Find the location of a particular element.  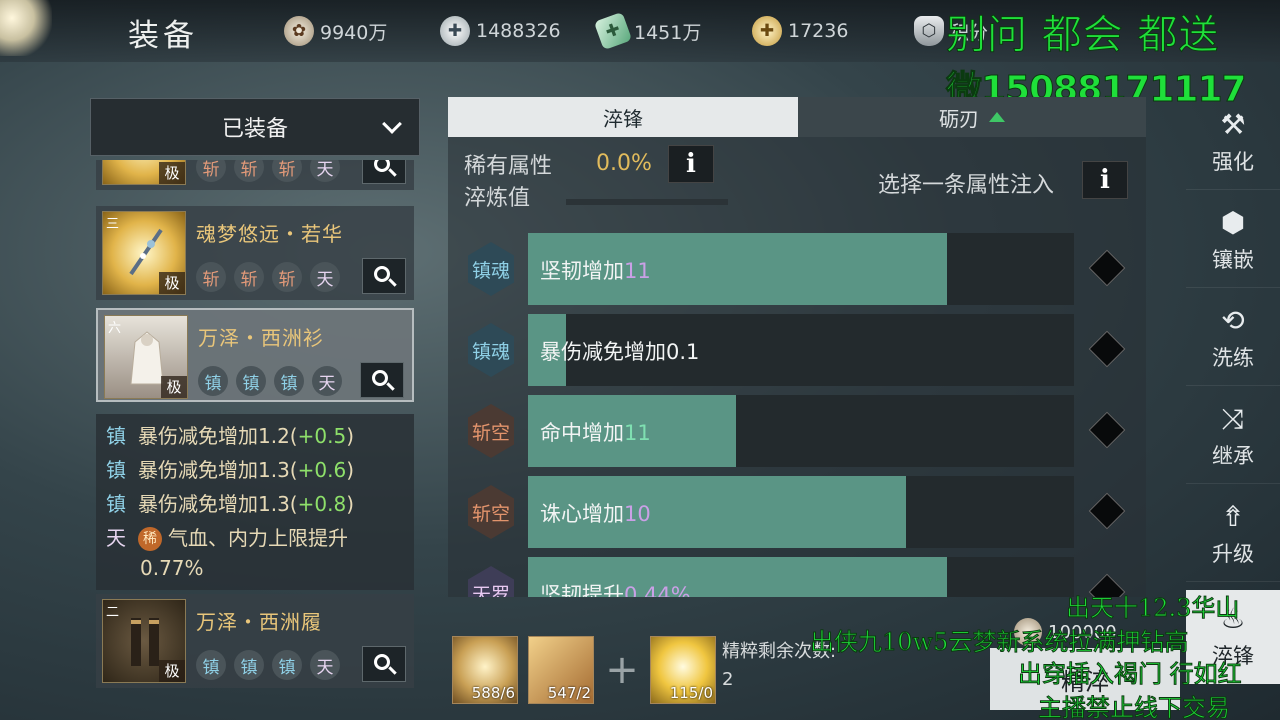

equipment-item: 极 斩 斩 斩 天 is located at coordinates (255, 175).